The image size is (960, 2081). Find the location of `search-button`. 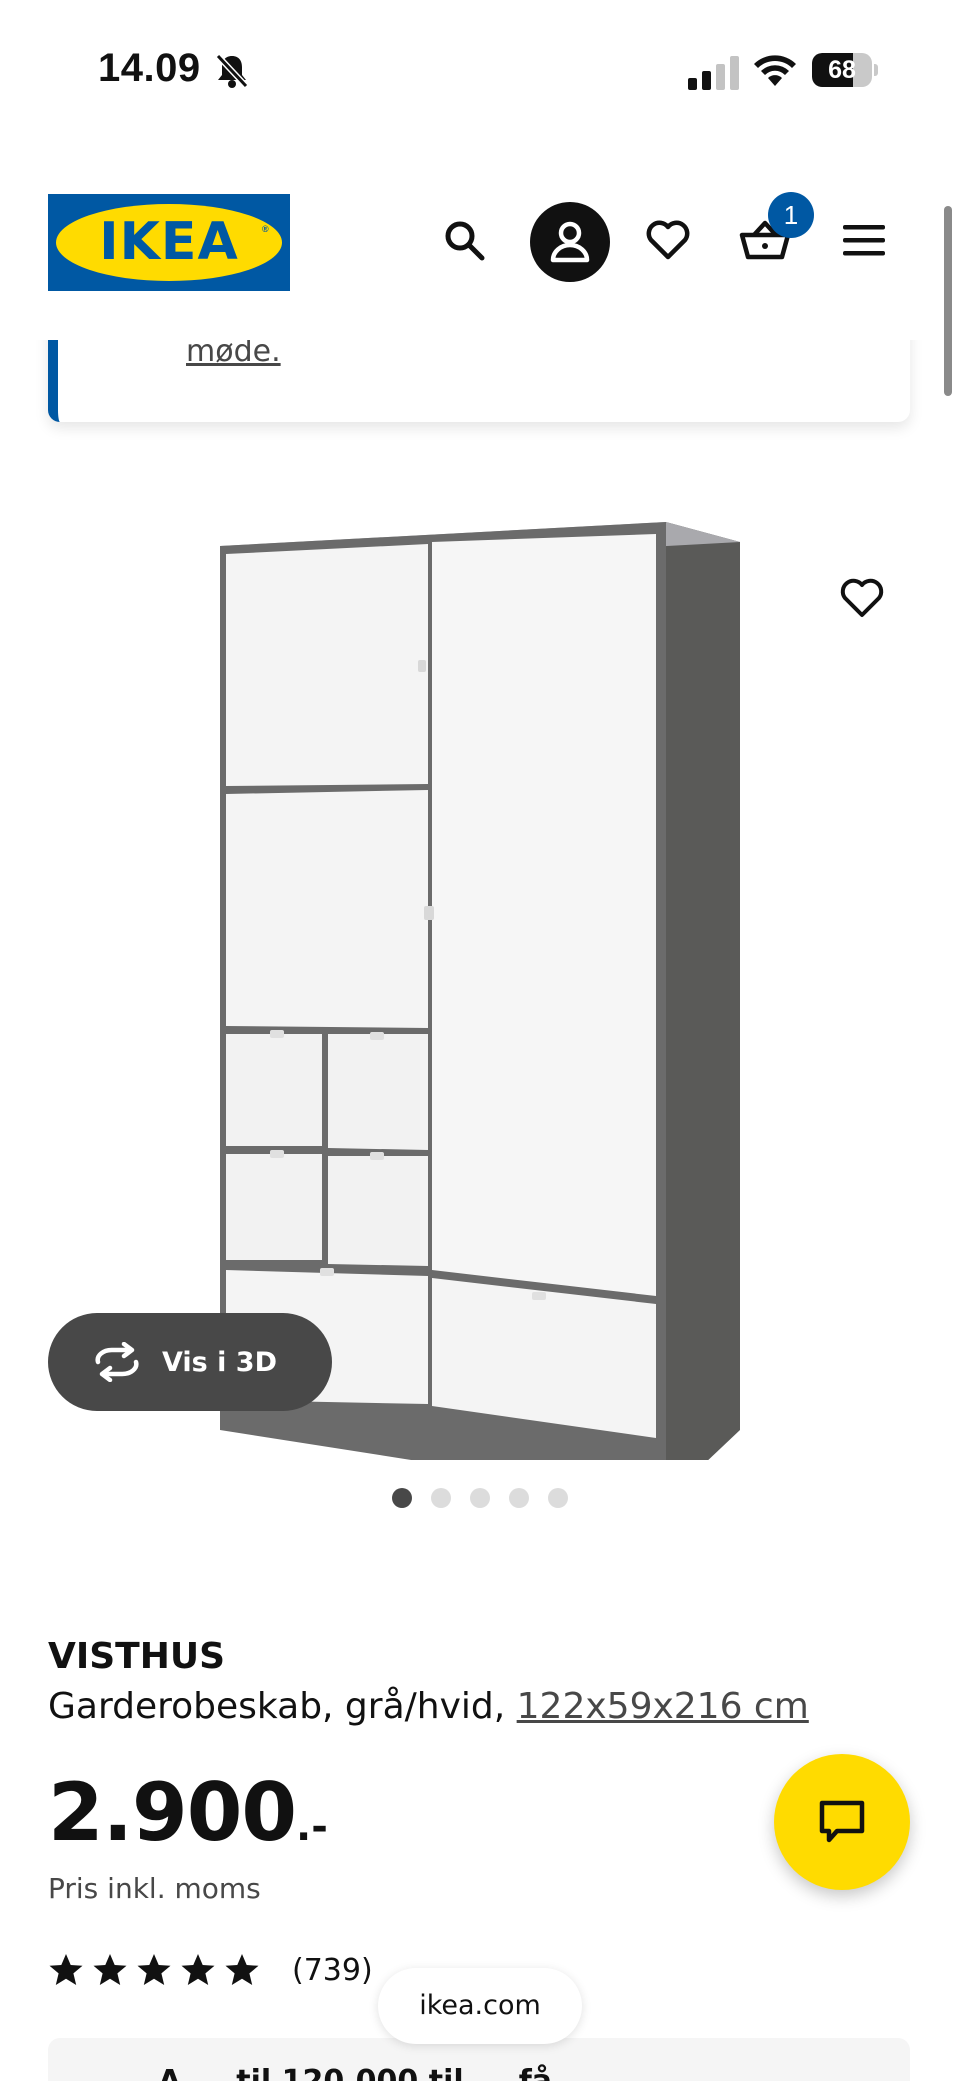

search-button is located at coordinates (464, 240).